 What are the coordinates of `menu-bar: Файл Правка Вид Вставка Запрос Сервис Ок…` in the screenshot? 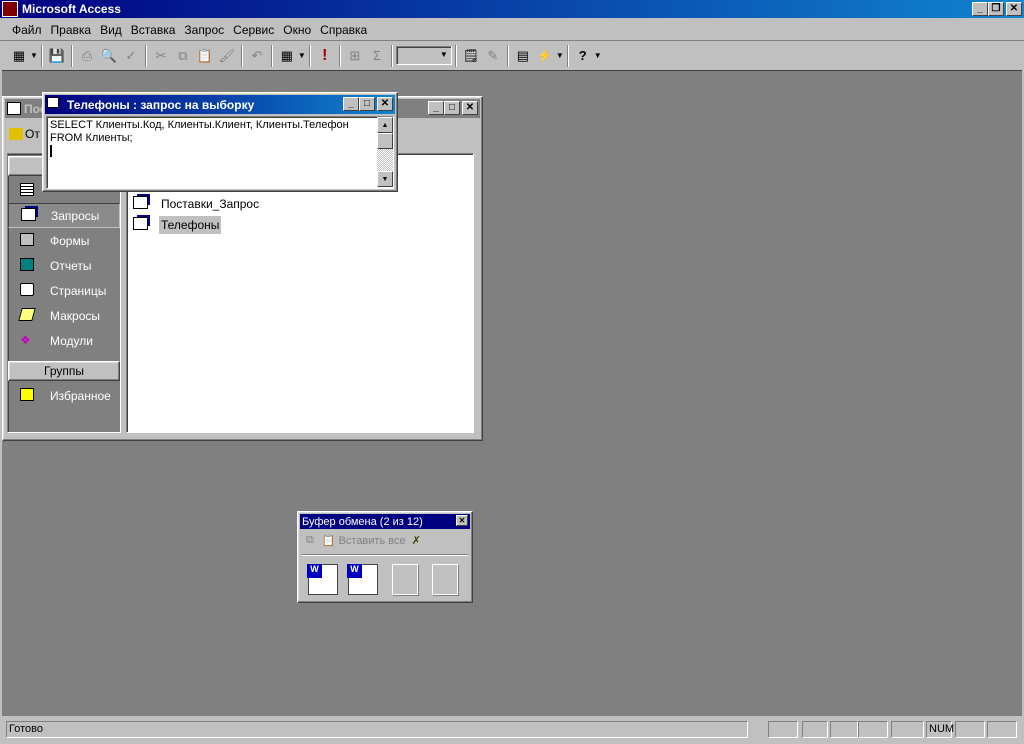 It's located at (512, 30).